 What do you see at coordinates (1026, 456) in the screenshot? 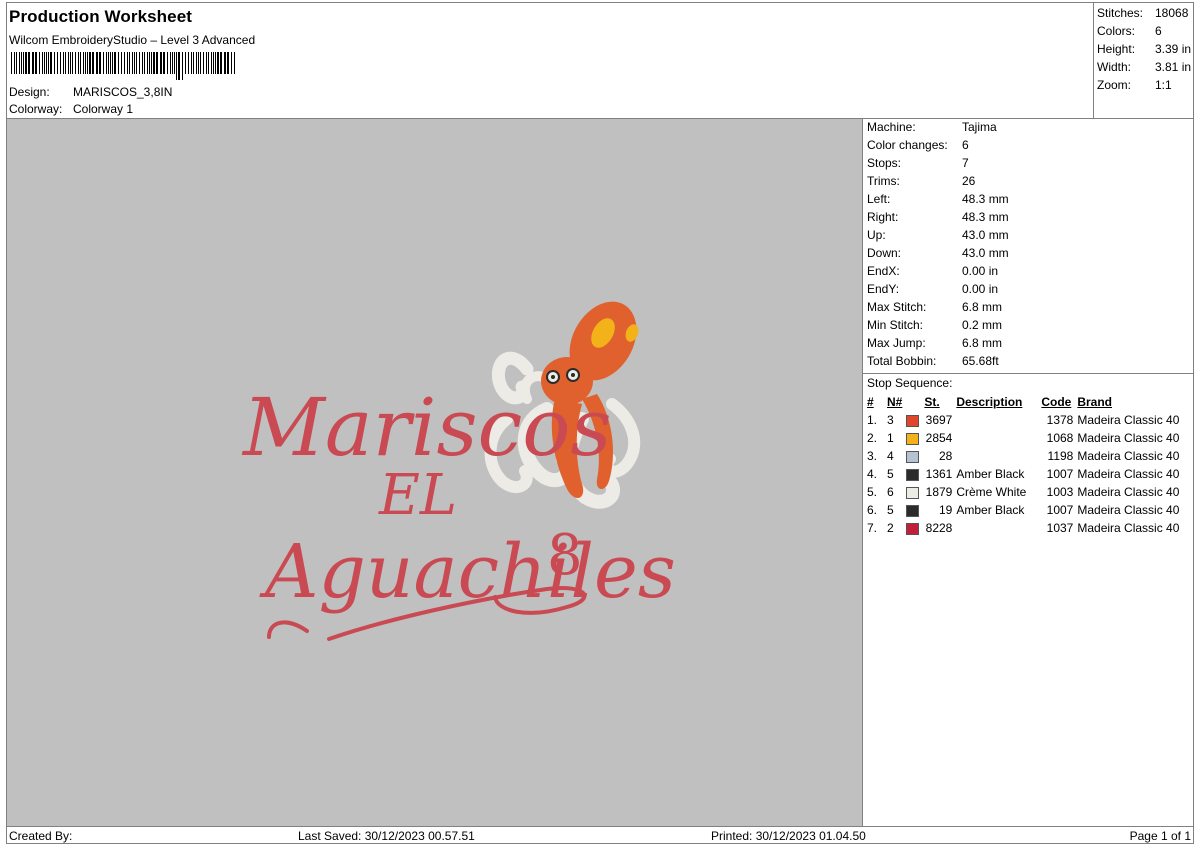
I see `stop-row: 3. 4 28 1198 Madeira Classic 40` at bounding box center [1026, 456].